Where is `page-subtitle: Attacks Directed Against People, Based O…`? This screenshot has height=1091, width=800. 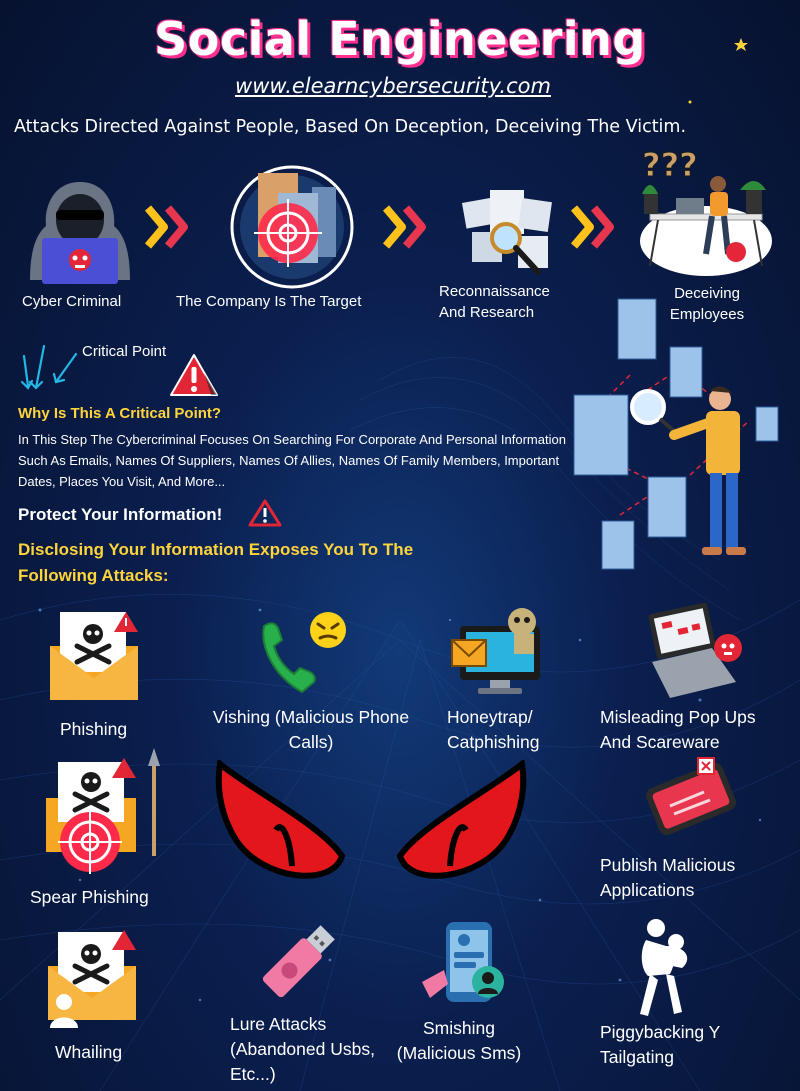
page-subtitle: Attacks Directed Against People, Based O… is located at coordinates (350, 127).